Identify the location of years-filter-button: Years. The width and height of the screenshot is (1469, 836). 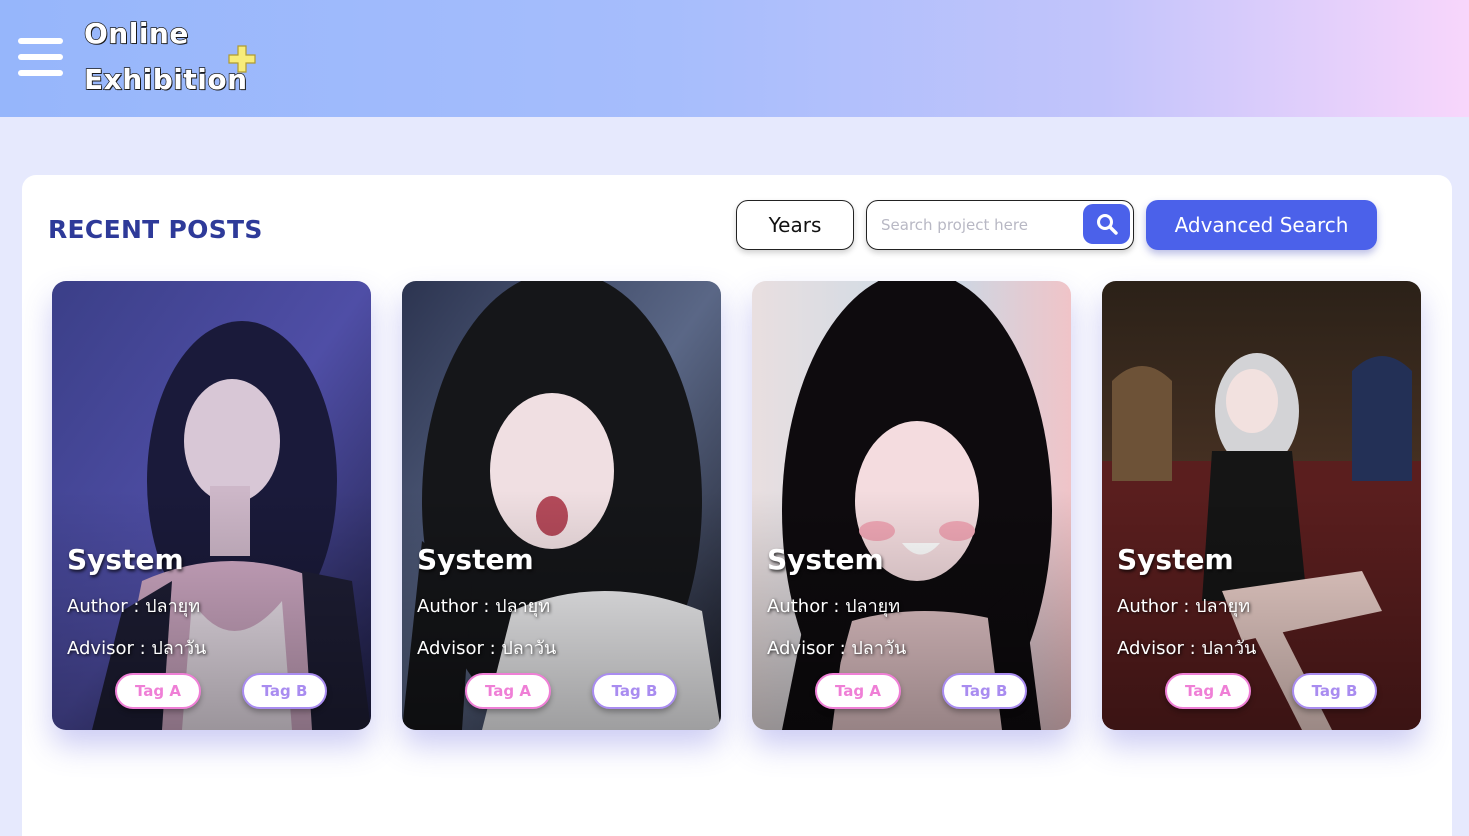
(795, 225).